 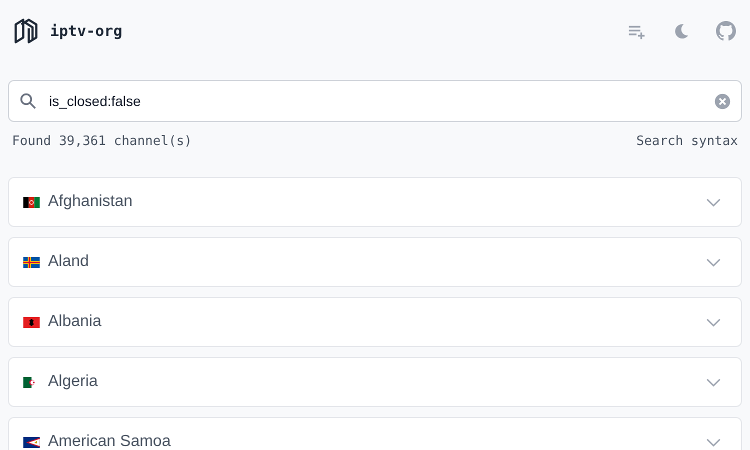 What do you see at coordinates (681, 31) in the screenshot?
I see `moon-icon` at bounding box center [681, 31].